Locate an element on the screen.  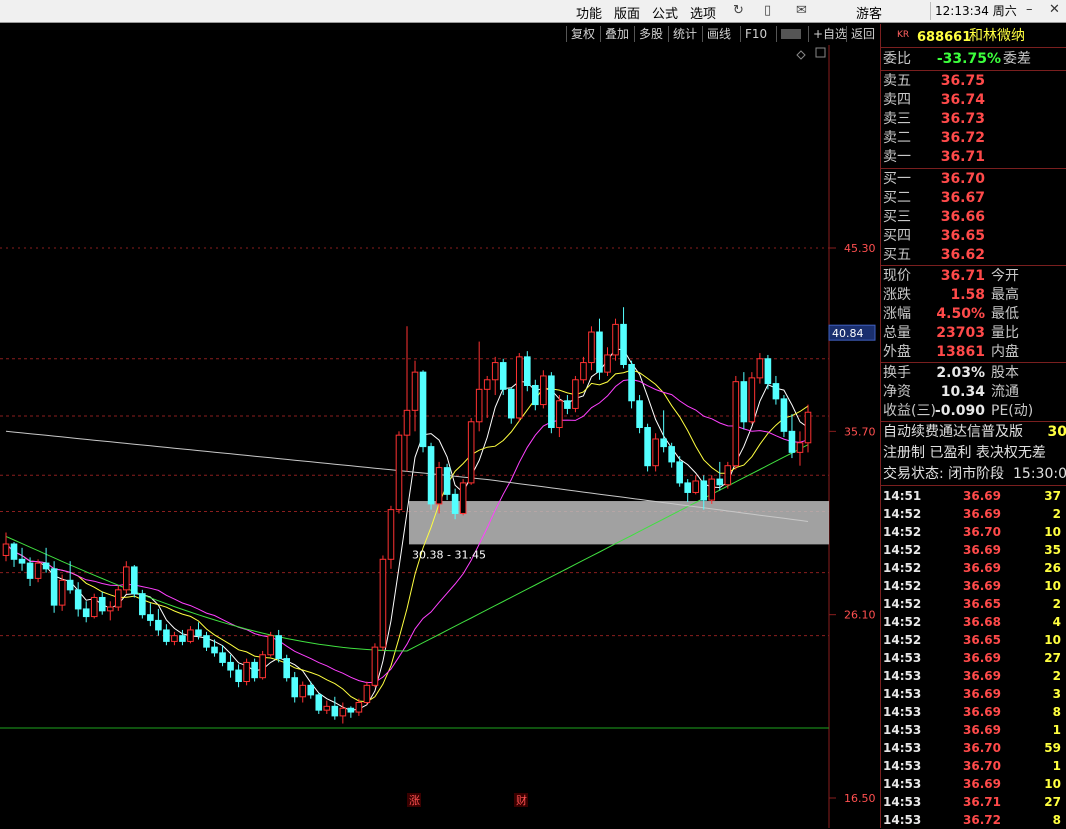
tick-volume: 26 is located at coordinates (1052, 568).